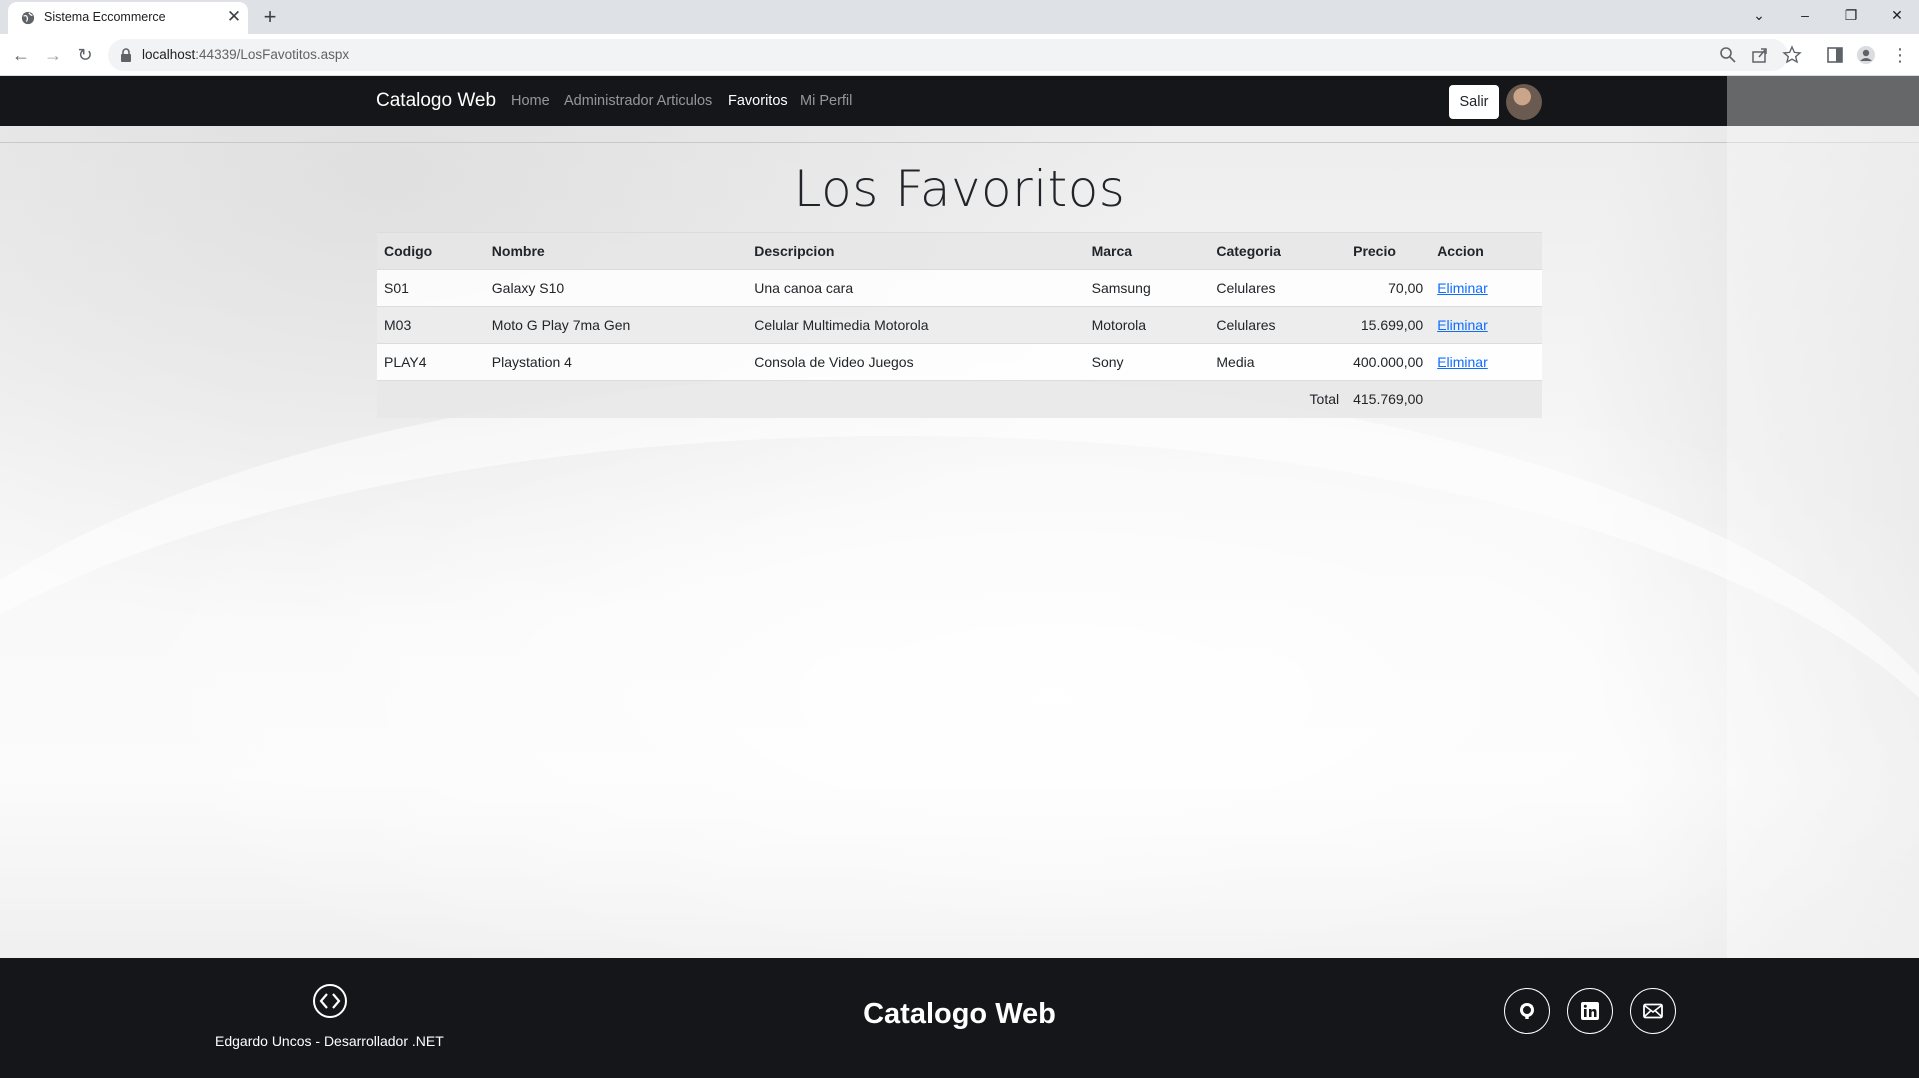  Describe the element at coordinates (1486, 251) in the screenshot. I see `header-accion: Accion` at that location.